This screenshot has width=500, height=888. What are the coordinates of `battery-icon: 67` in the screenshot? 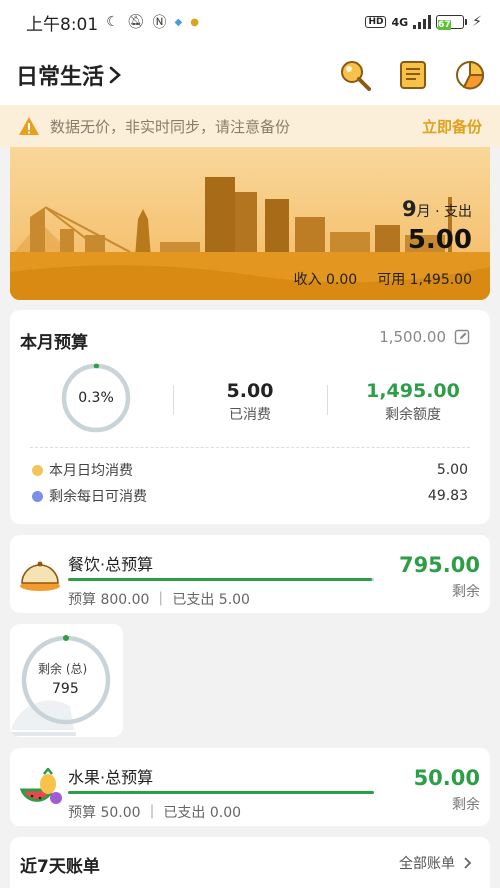 It's located at (452, 22).